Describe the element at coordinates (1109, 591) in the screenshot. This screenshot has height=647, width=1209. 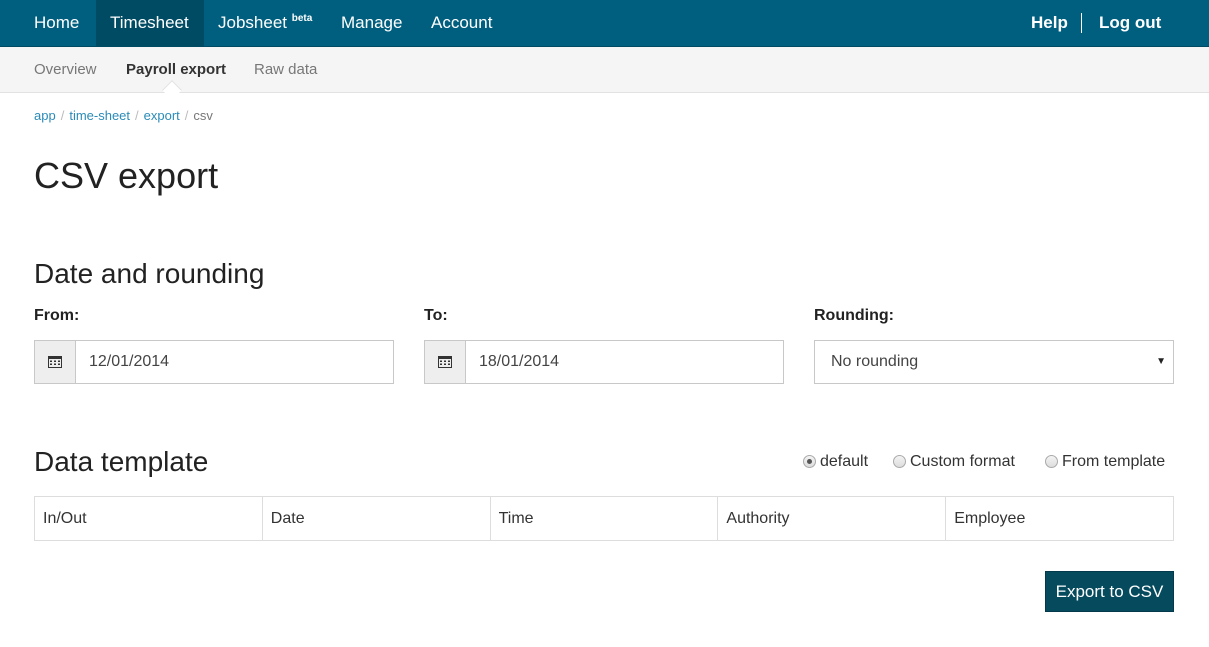
I see `export-csv-button: Export to CSV` at that location.